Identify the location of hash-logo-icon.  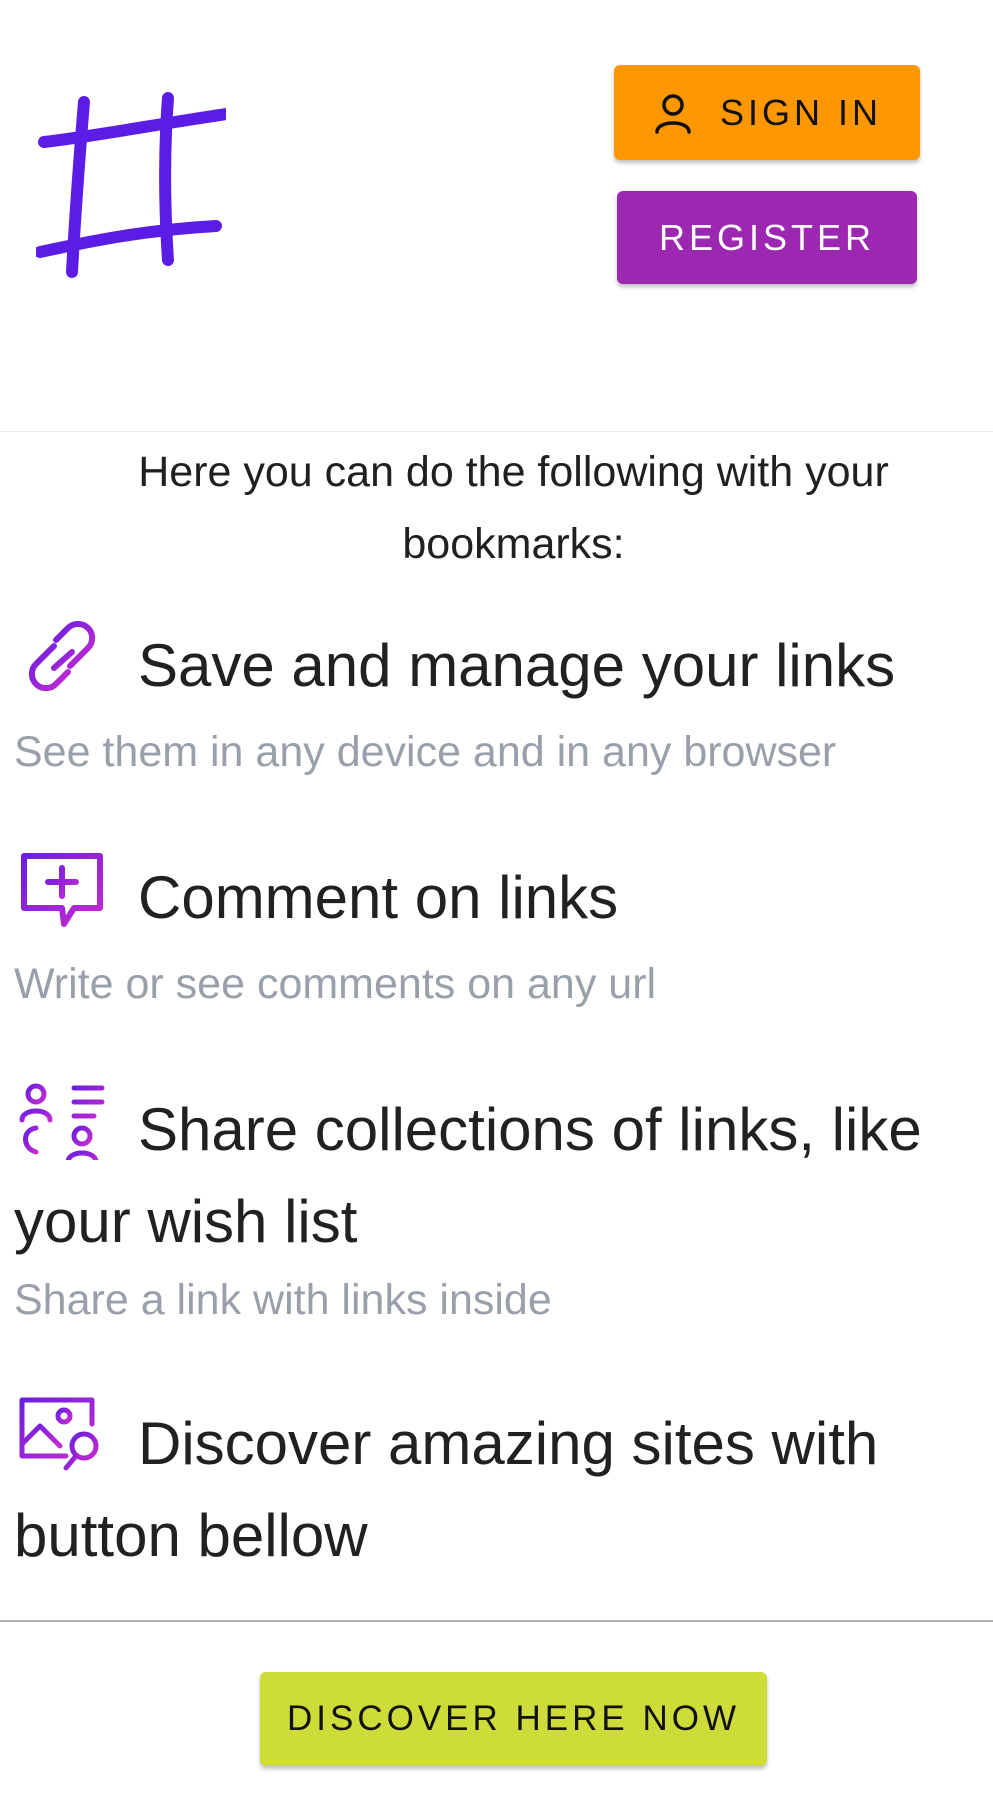
(131, 185).